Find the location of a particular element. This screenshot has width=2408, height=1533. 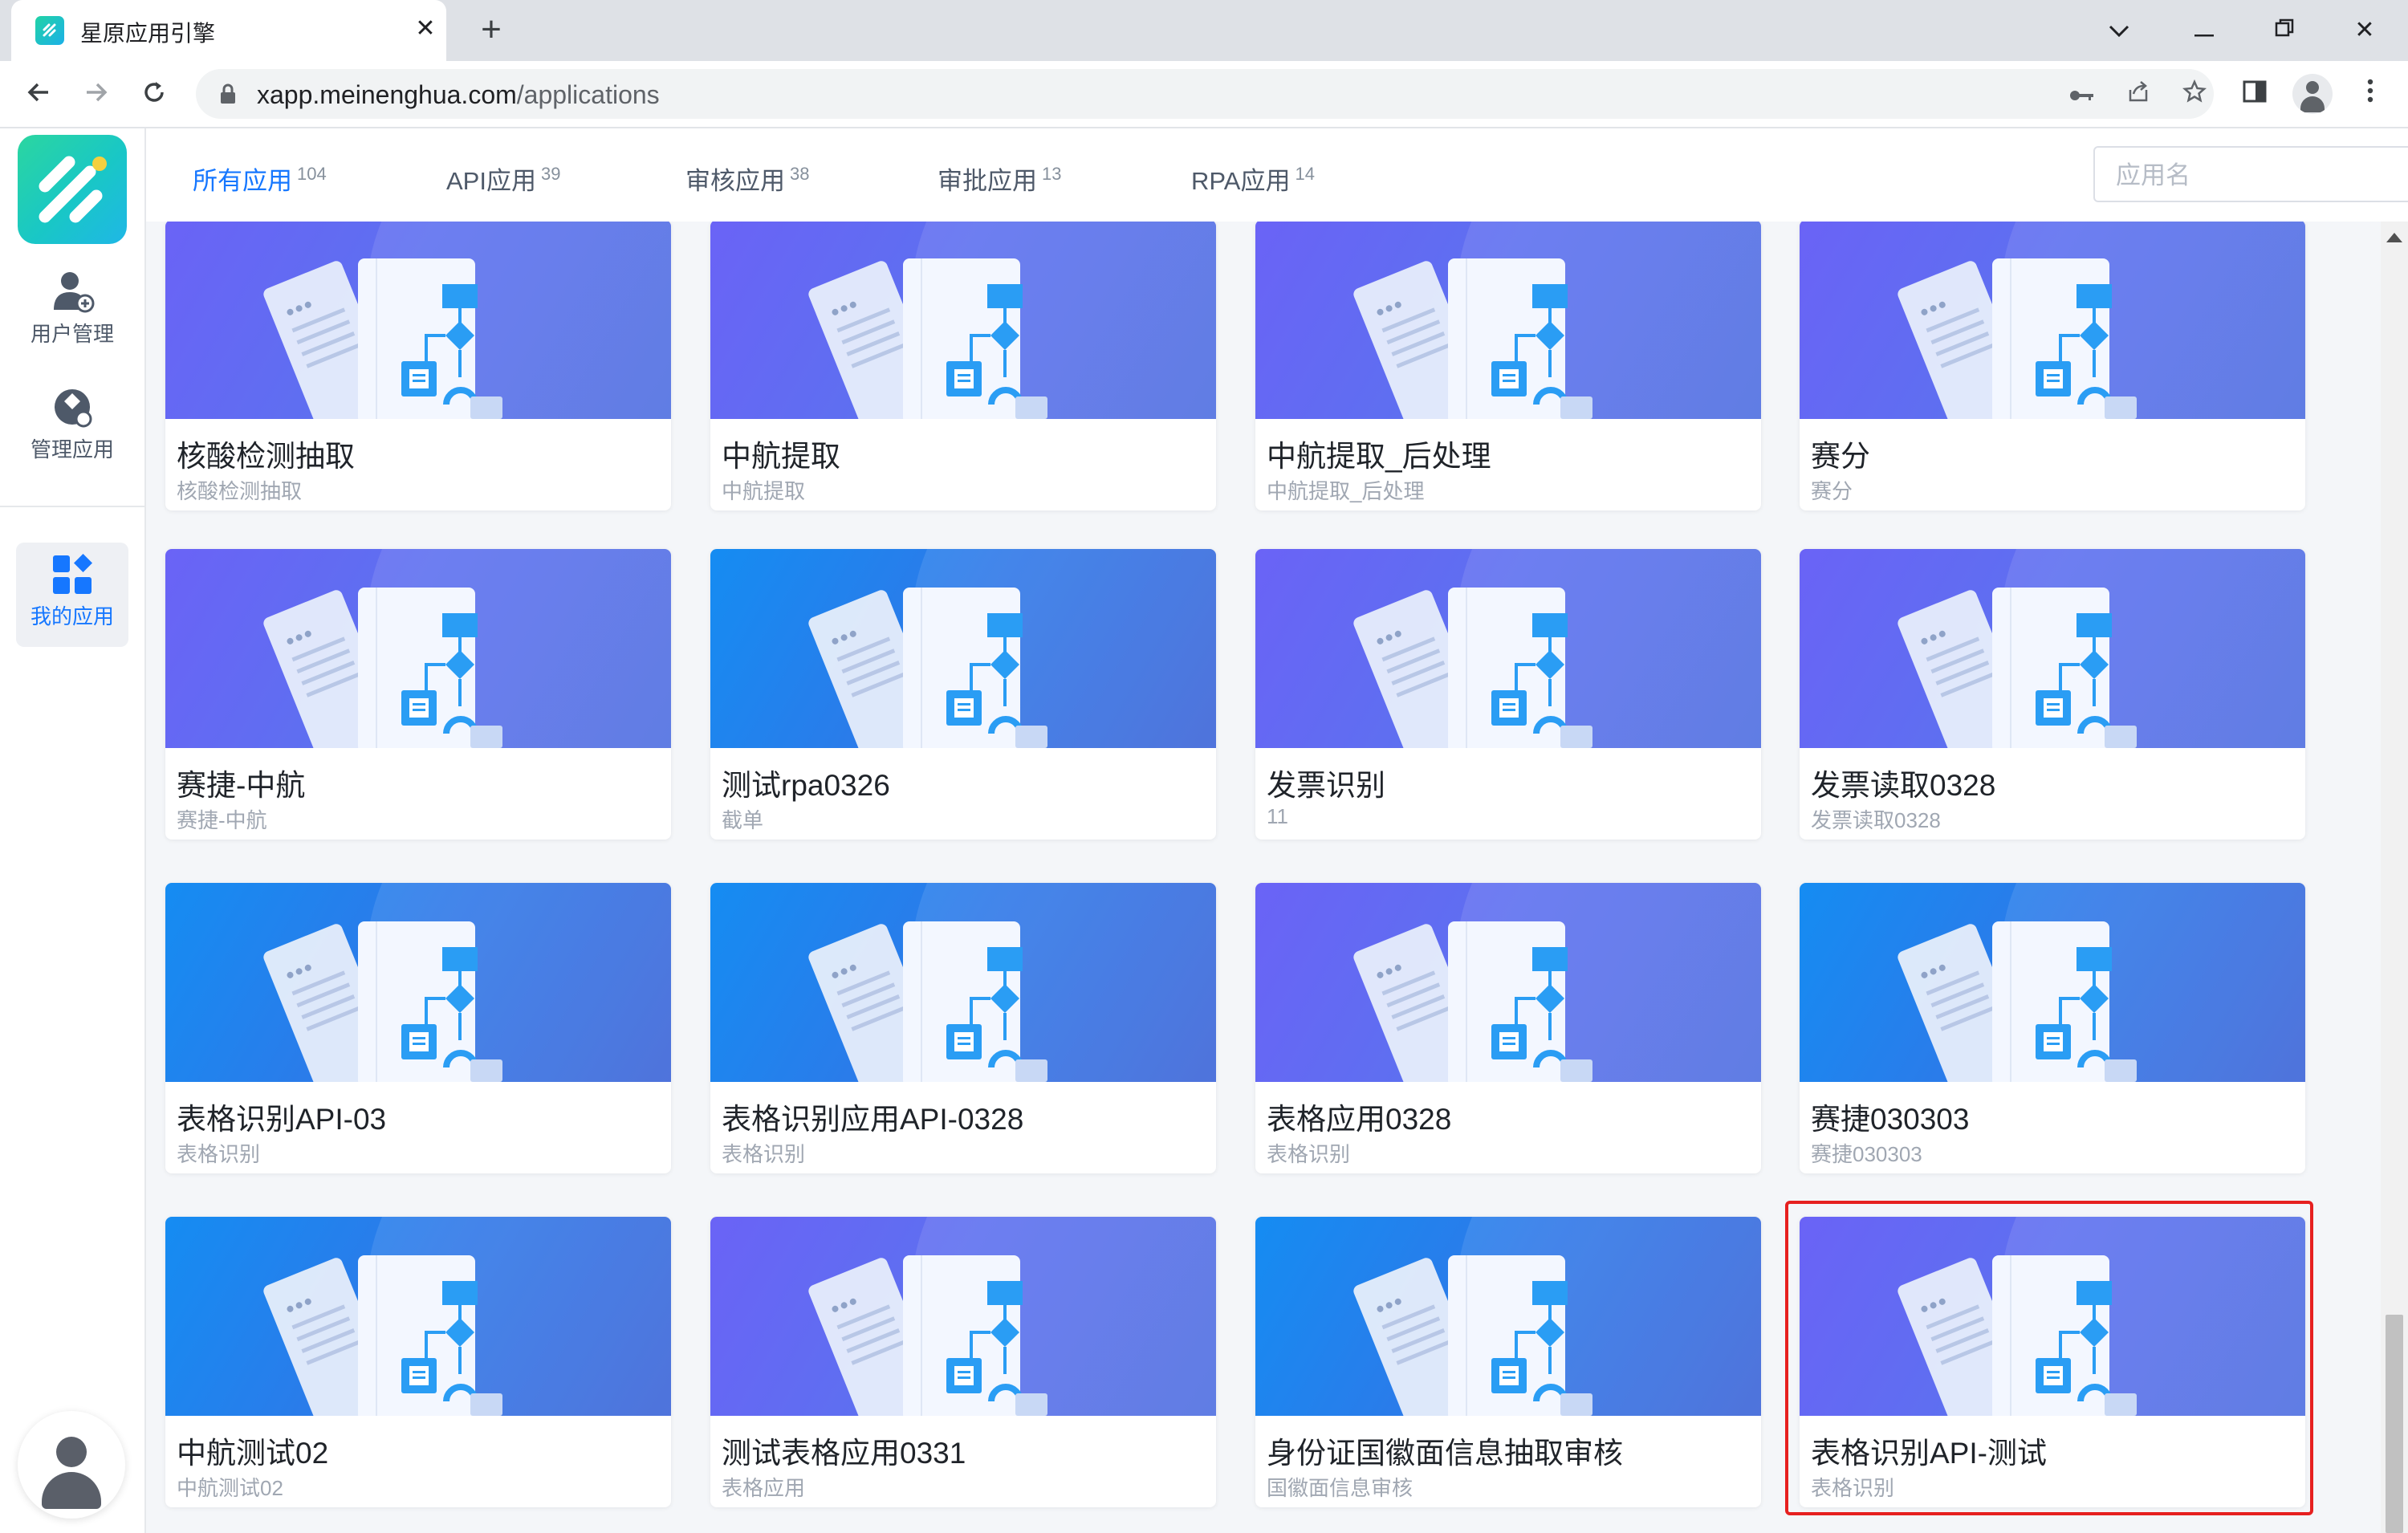

sidebar-item-manage-apps: 管理应用 is located at coordinates (72, 424).